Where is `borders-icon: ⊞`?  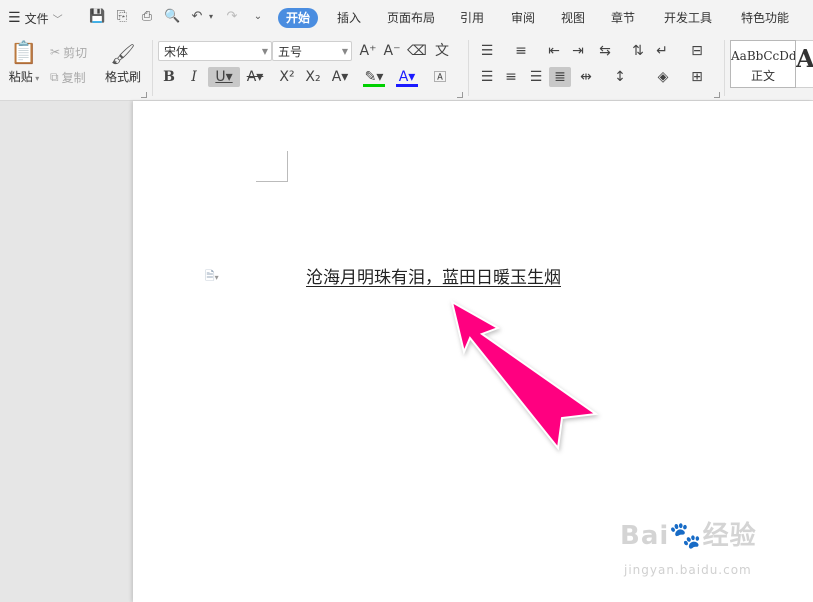
borders-icon: ⊞ is located at coordinates (697, 77).